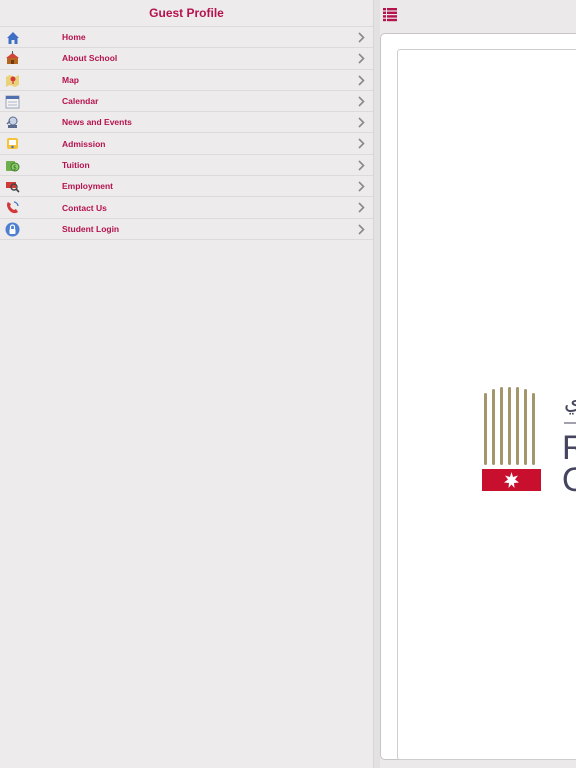 The width and height of the screenshot is (576, 768). What do you see at coordinates (186, 208) in the screenshot?
I see `menu-item-contact-us: Contact Us` at bounding box center [186, 208].